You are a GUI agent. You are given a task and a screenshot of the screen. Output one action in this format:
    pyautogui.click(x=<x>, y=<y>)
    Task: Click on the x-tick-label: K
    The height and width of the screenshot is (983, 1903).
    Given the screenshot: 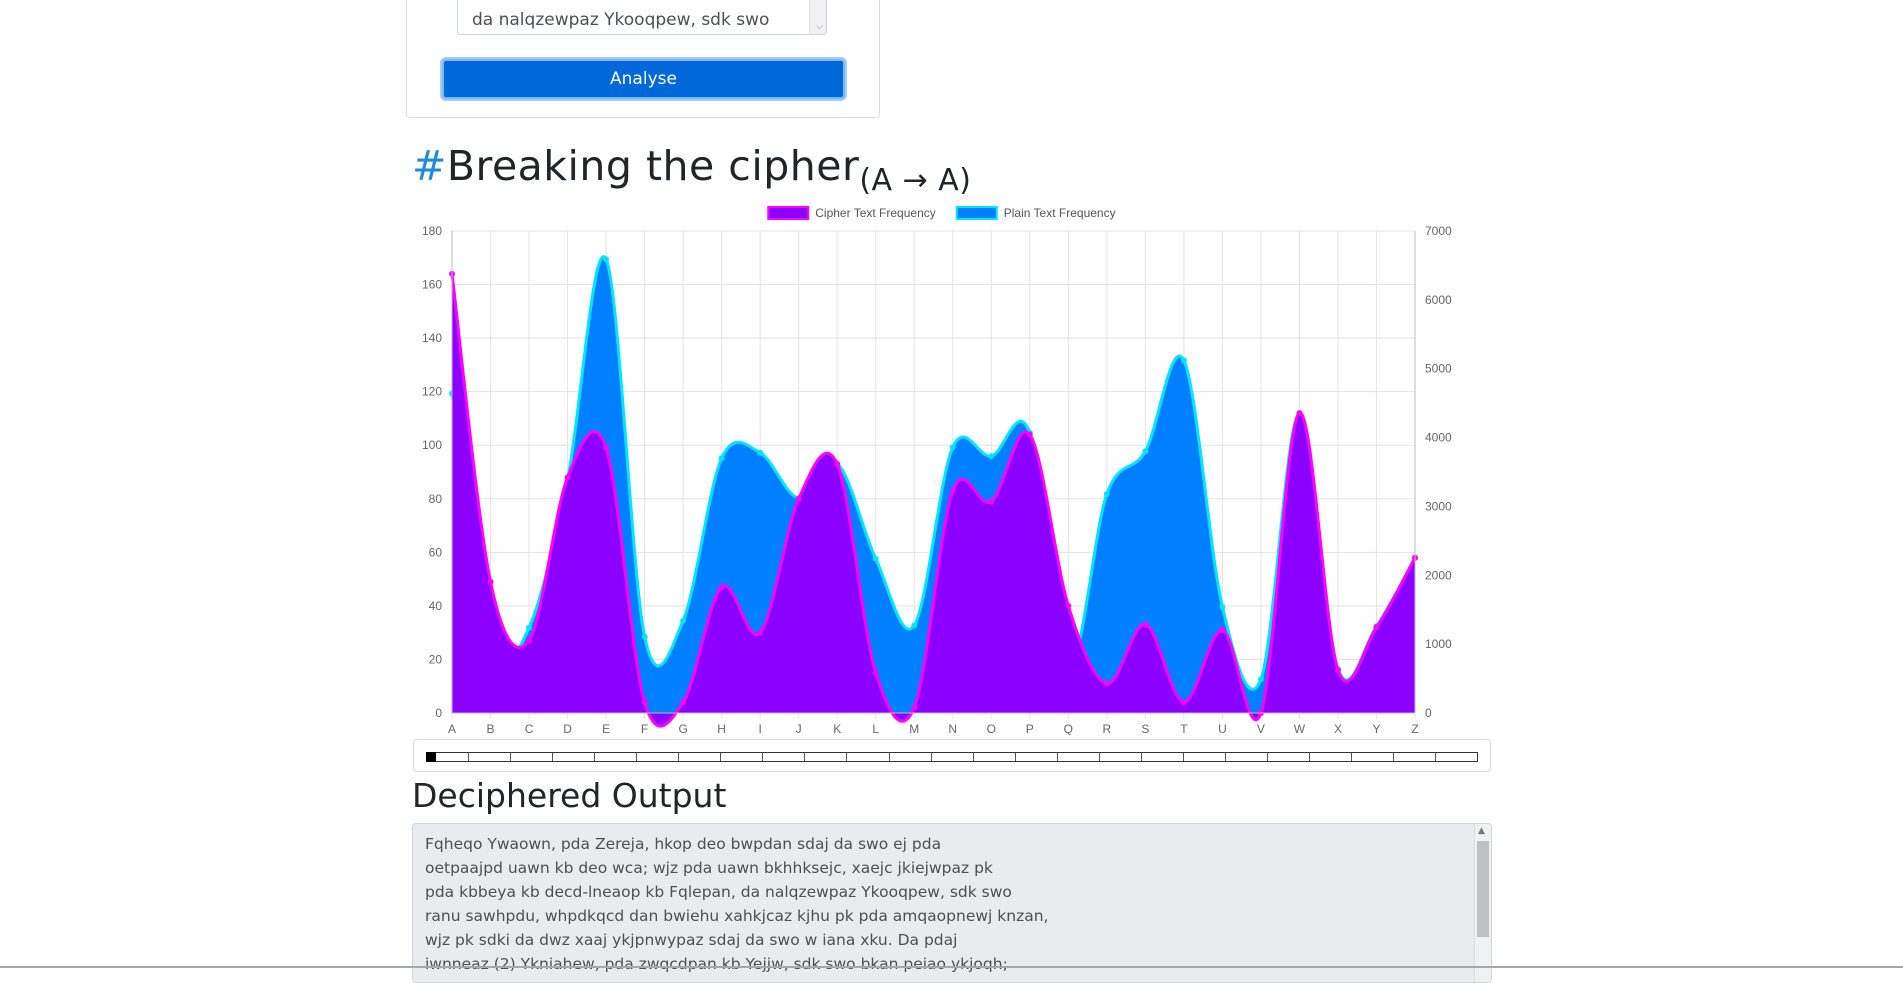 What is the action you would take?
    pyautogui.click(x=837, y=728)
    